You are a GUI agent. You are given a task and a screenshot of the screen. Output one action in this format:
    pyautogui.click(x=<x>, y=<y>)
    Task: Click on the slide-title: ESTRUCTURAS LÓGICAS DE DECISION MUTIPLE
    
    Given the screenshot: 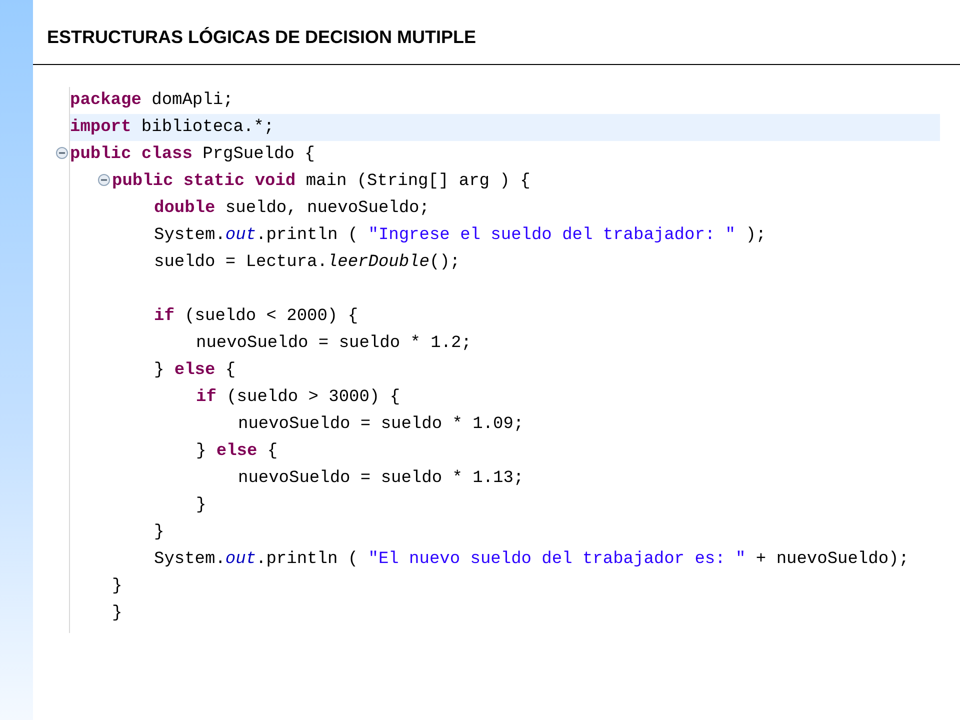 What is the action you would take?
    pyautogui.click(x=261, y=37)
    